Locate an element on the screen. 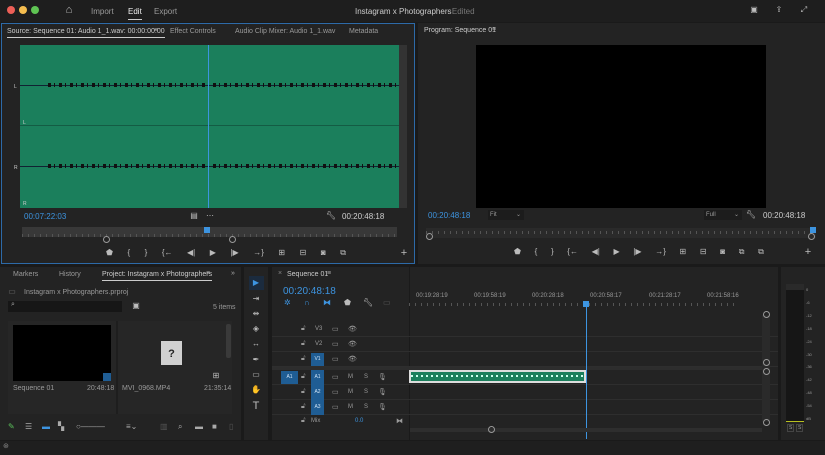 The image size is (825, 455). project-item-clip: ? ⊞ MVI_0968.MP4 21:35:14 is located at coordinates (175, 367).